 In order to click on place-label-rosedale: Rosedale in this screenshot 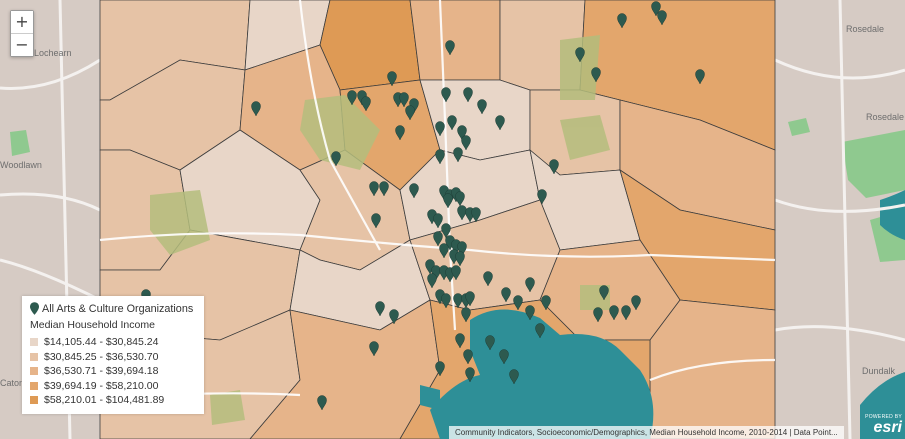, I will do `click(865, 29)`.